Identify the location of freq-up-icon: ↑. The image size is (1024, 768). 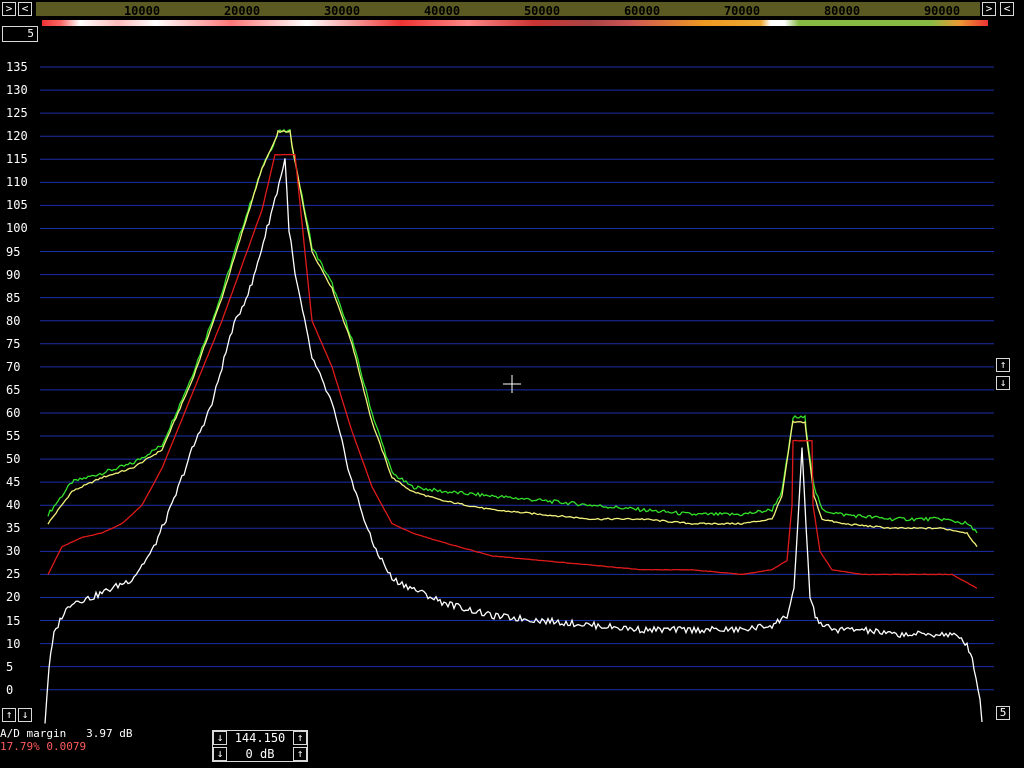
(300, 738).